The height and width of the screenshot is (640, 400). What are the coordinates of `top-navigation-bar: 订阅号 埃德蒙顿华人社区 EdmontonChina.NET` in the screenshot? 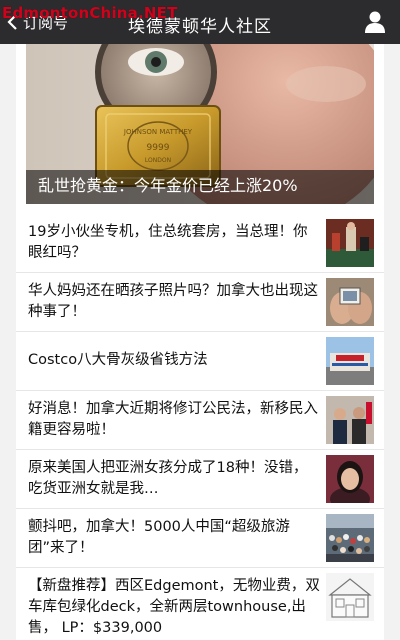 It's located at (200, 22).